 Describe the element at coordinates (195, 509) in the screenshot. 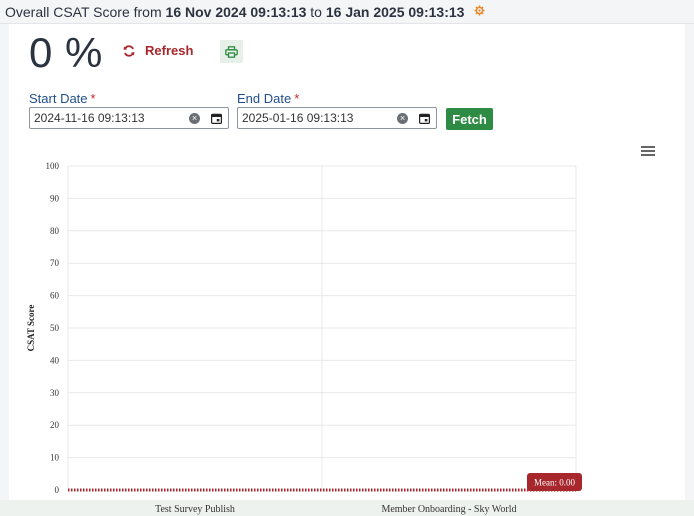

I see `x-category-label: Test Survey Publish` at that location.